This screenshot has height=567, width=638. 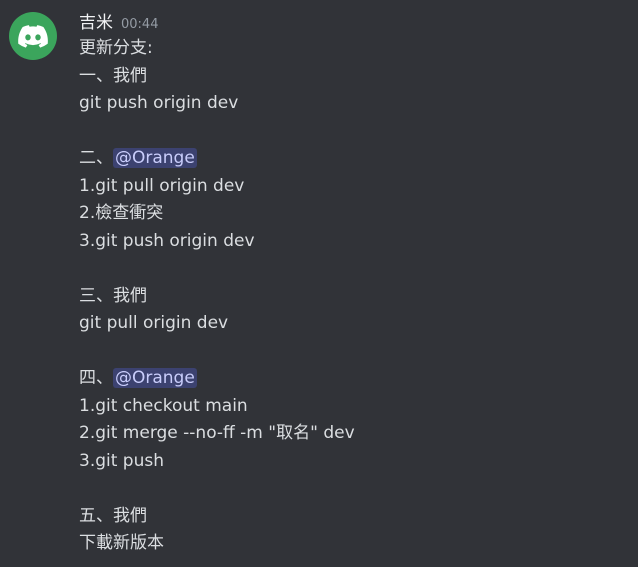 What do you see at coordinates (96, 378) in the screenshot?
I see `line-prefix: 四、` at bounding box center [96, 378].